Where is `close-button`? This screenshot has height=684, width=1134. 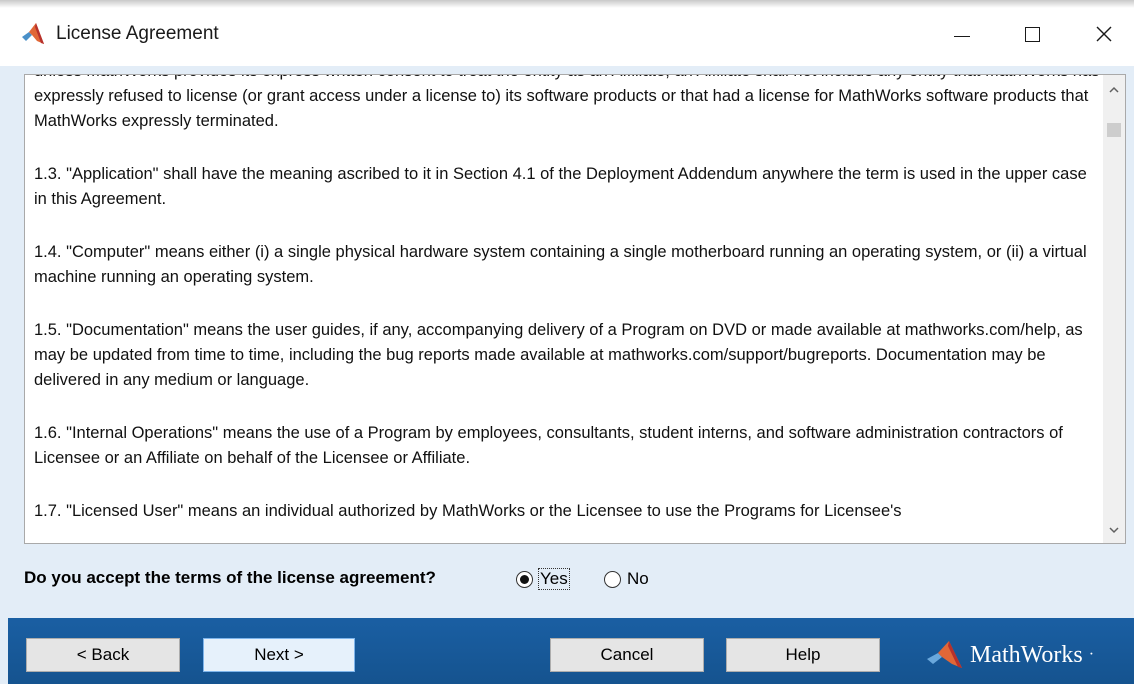 close-button is located at coordinates (1104, 34).